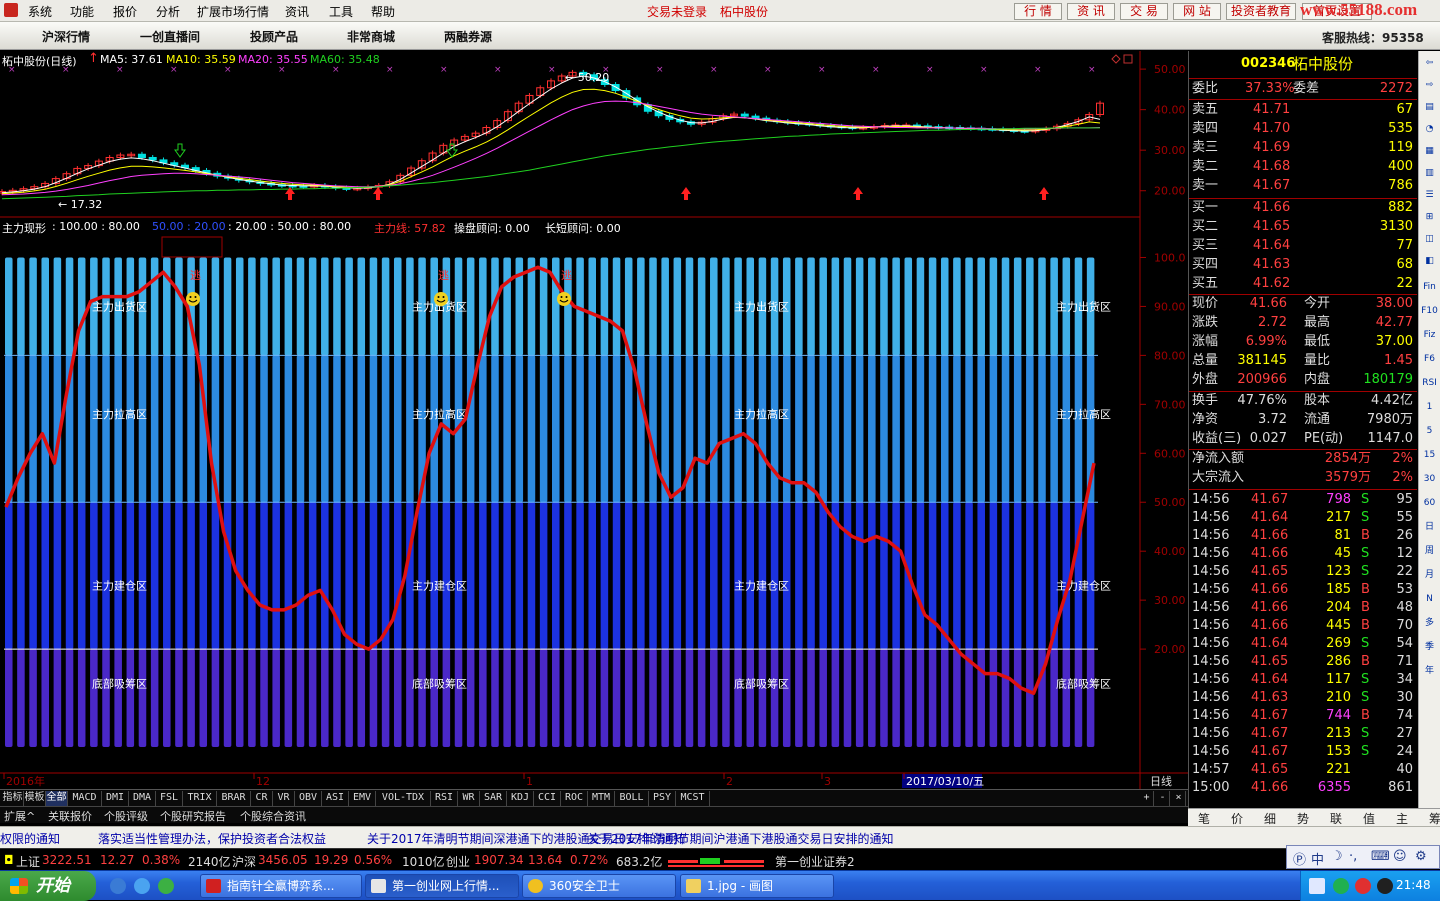 Image resolution: width=1440 pixels, height=901 pixels. I want to click on tab-: 指标, so click(13, 798).